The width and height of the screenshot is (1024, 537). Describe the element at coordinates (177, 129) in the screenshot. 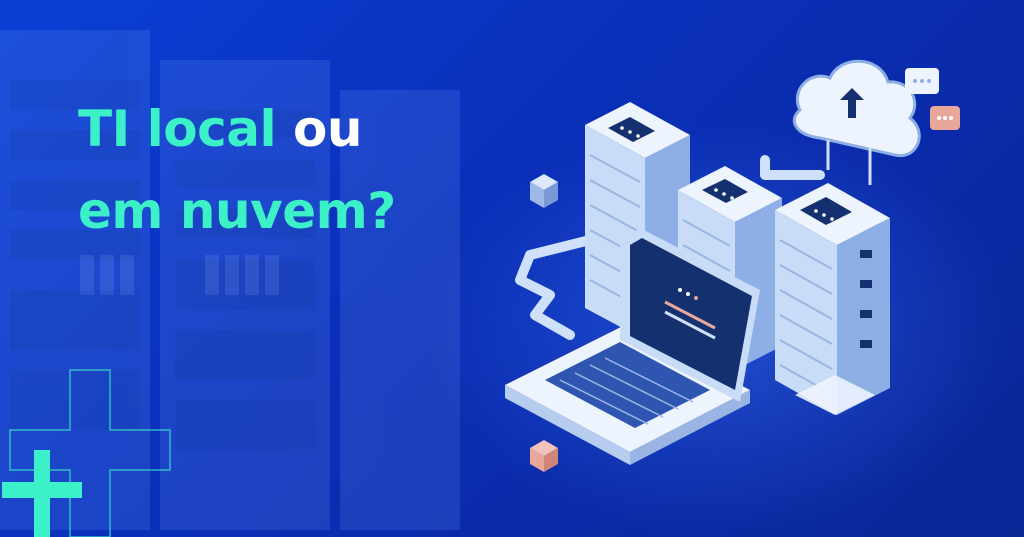

I see `headline-accent-part: TI local` at that location.